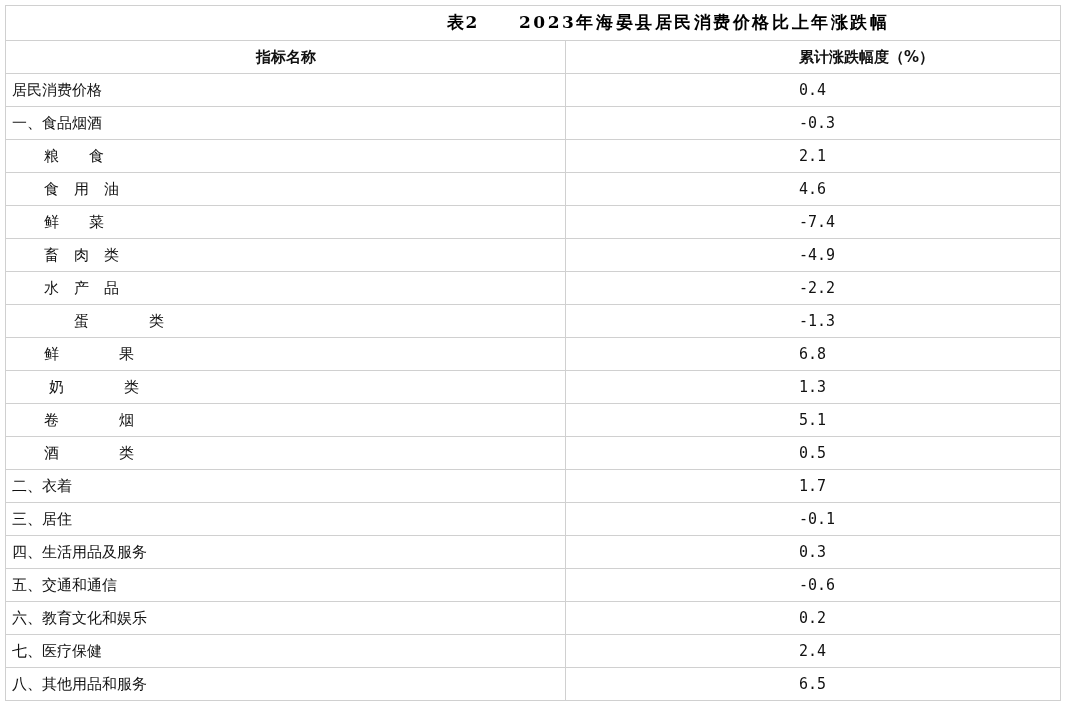 The height and width of the screenshot is (711, 1066). Describe the element at coordinates (813, 618) in the screenshot. I see `table-cell: 0.2` at that location.